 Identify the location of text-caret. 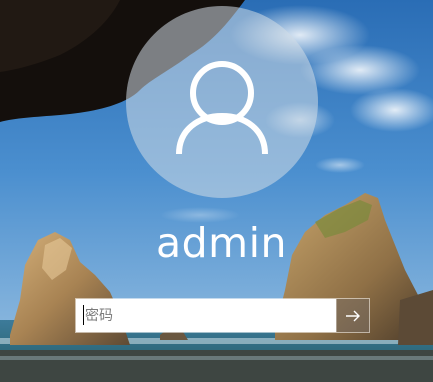
(83, 315).